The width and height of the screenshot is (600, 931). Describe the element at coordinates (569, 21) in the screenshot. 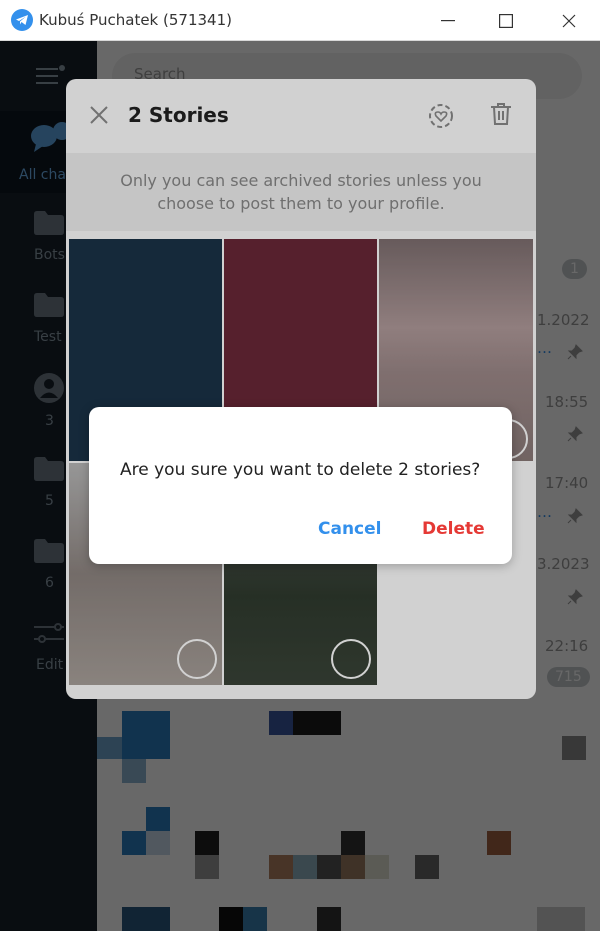

I see `close-window-button` at that location.